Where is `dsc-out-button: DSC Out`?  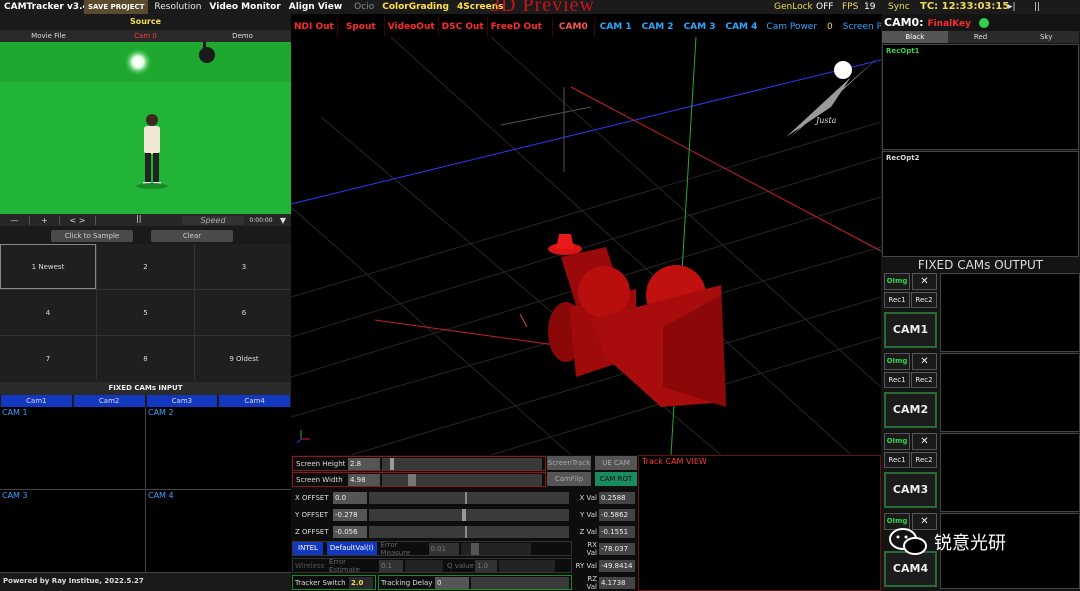
dsc-out-button: DSC Out is located at coordinates (463, 27).